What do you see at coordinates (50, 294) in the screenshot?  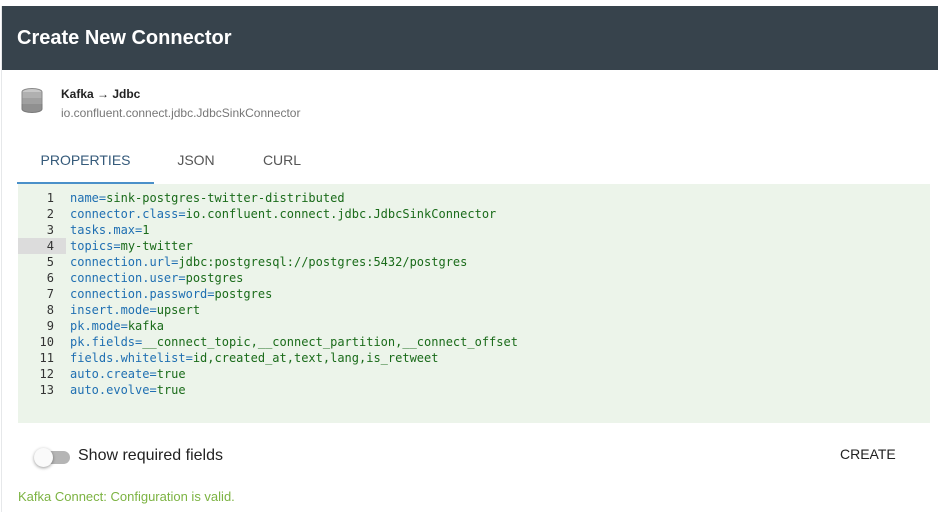 I see `line-number: 7` at bounding box center [50, 294].